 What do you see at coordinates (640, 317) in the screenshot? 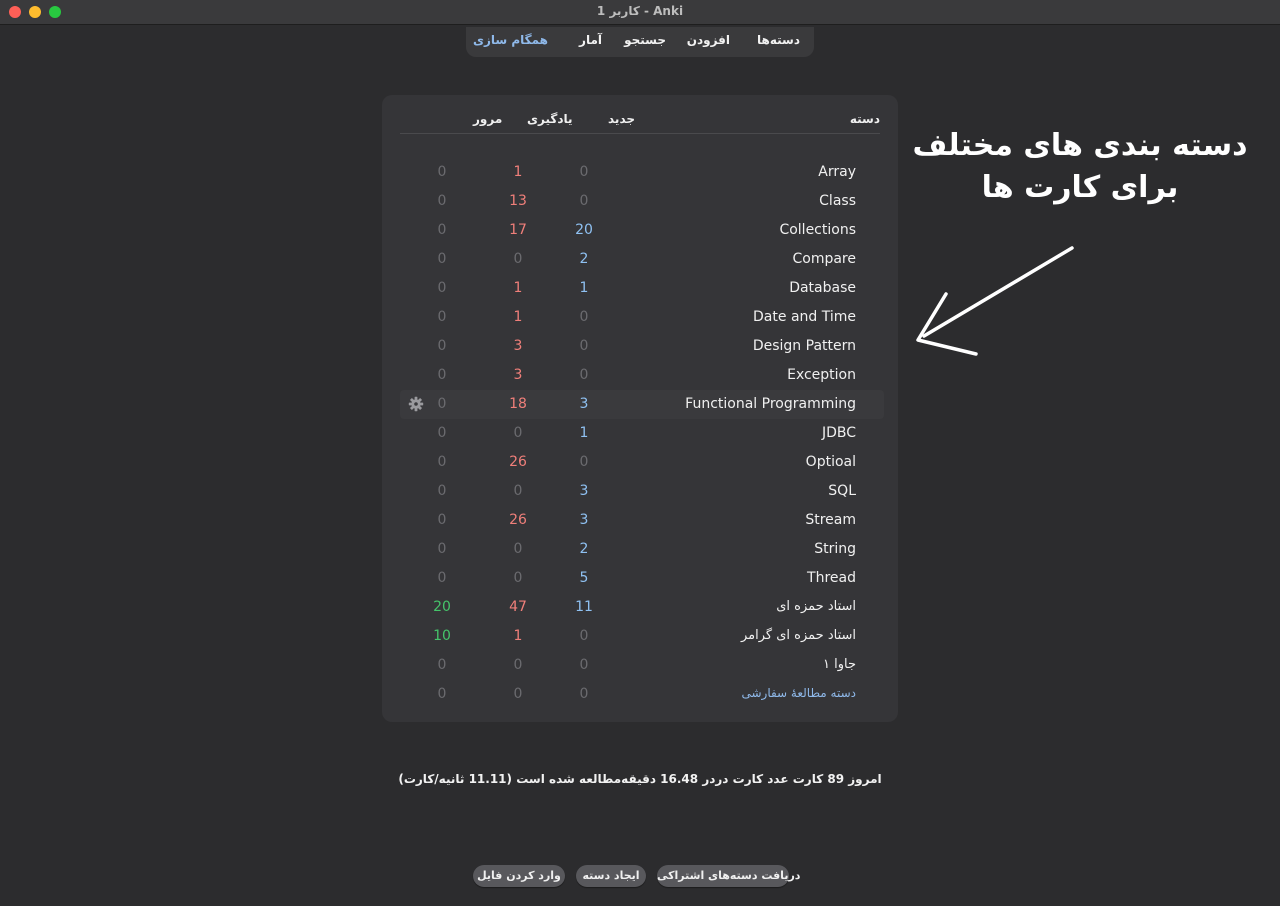
I see `deck-row: 0 1 0 Date and Time` at bounding box center [640, 317].